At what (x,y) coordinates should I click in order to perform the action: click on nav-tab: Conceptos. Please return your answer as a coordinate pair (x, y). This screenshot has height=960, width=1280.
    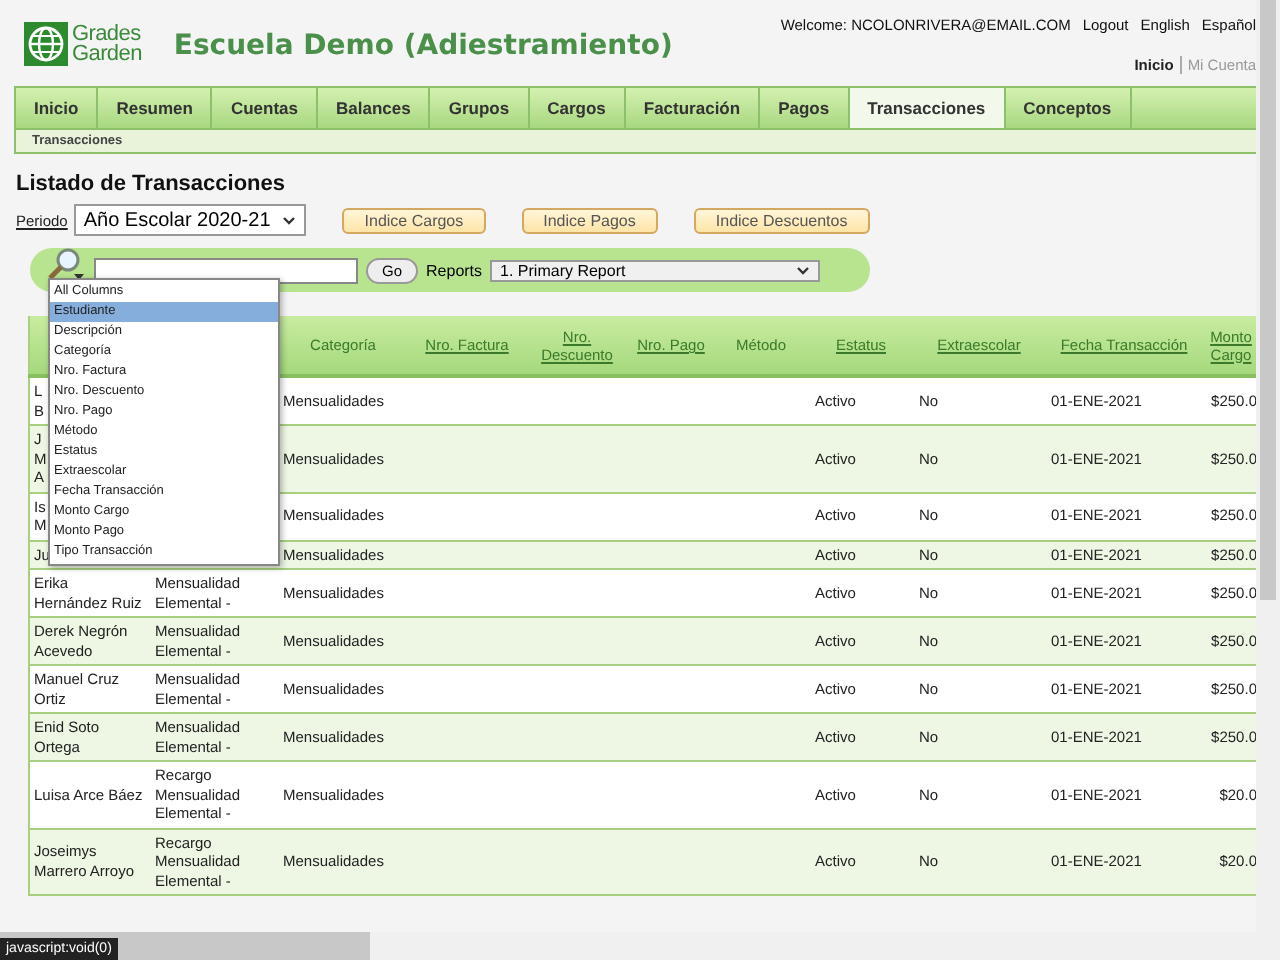
    Looking at the image, I should click on (1068, 108).